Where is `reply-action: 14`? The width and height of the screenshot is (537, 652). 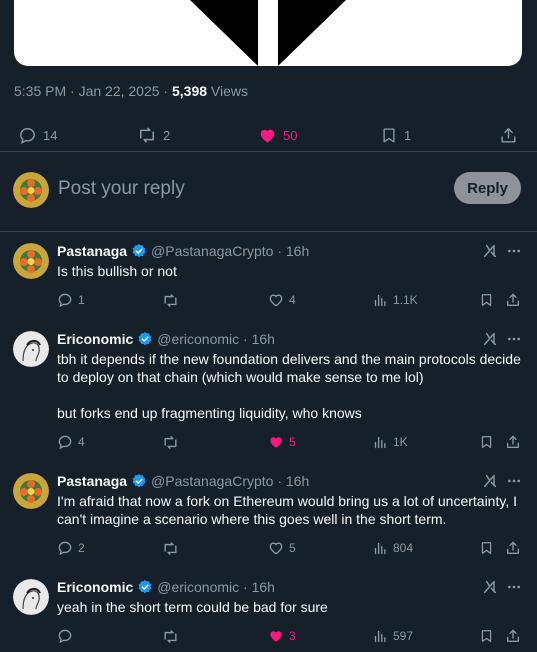 reply-action: 14 is located at coordinates (37, 135).